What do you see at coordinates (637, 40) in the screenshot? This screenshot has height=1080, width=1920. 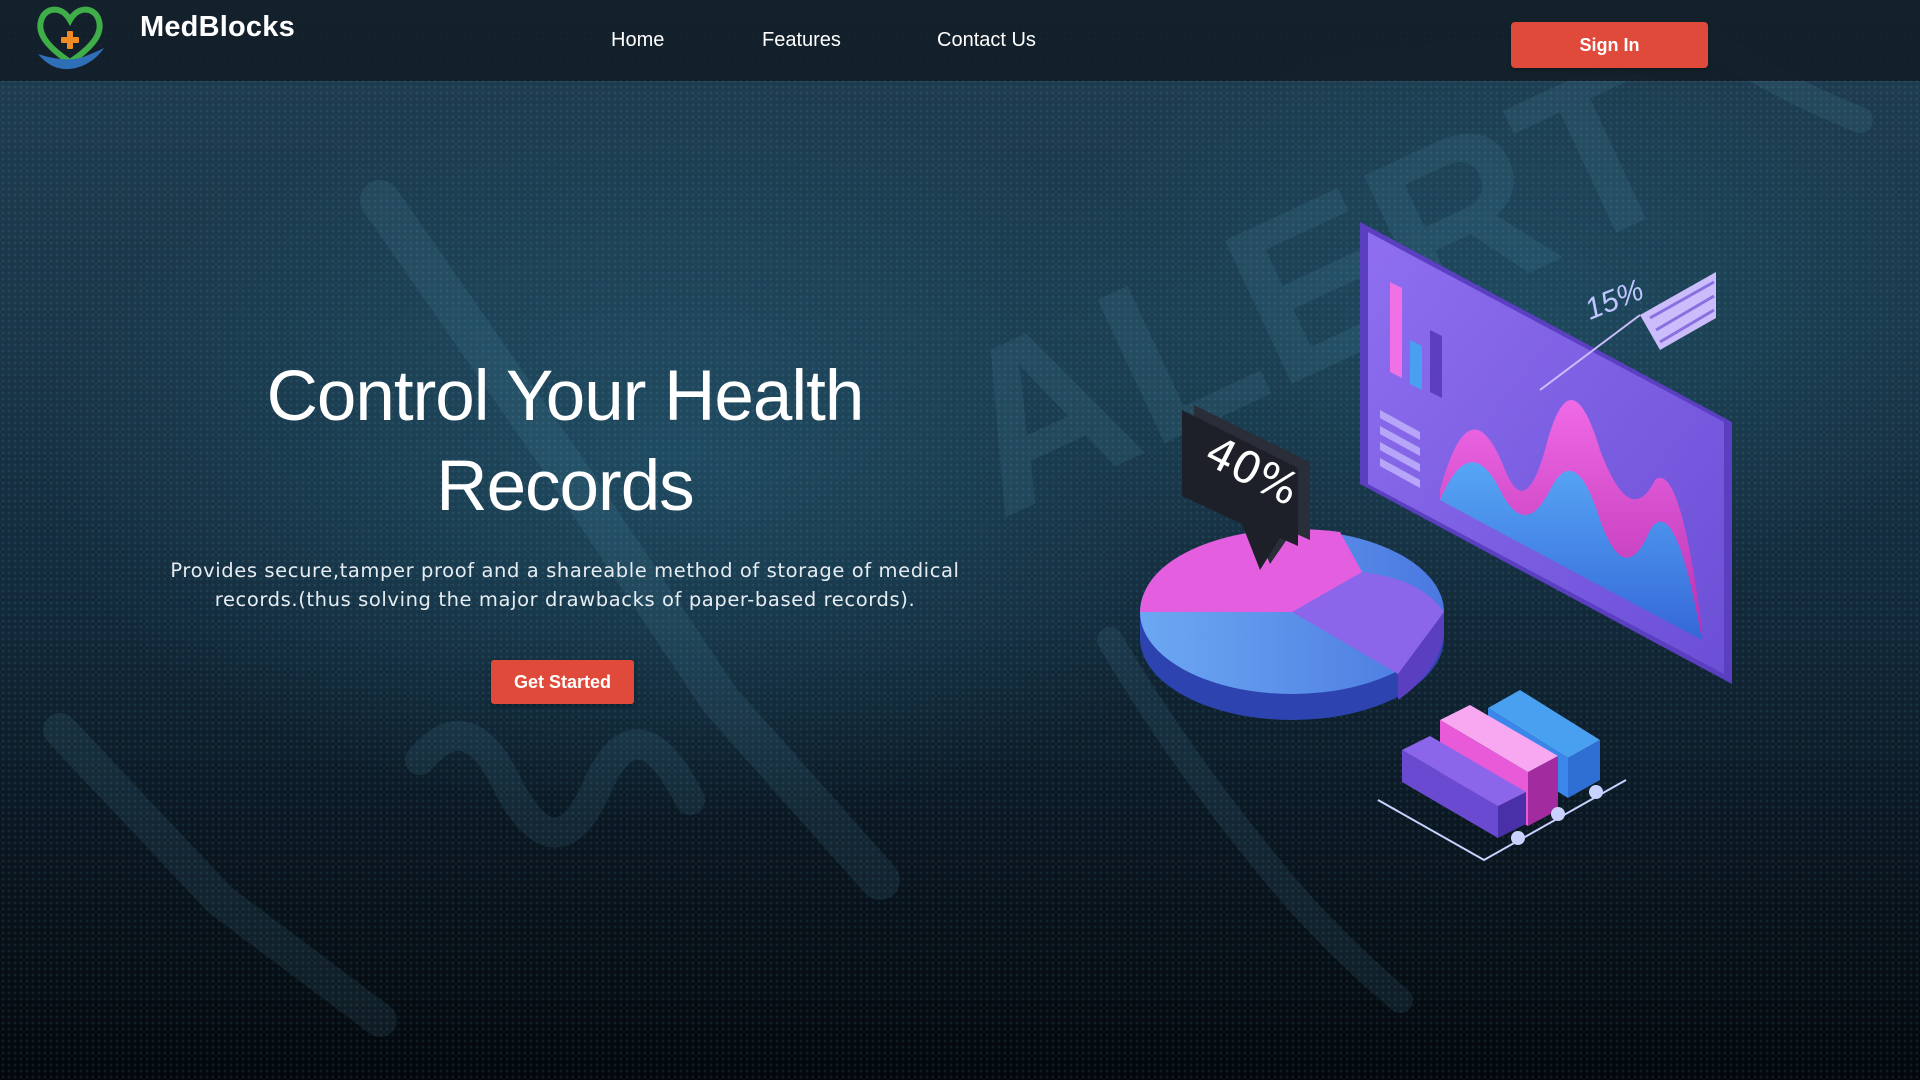 I see `nav-link-home: Home` at bounding box center [637, 40].